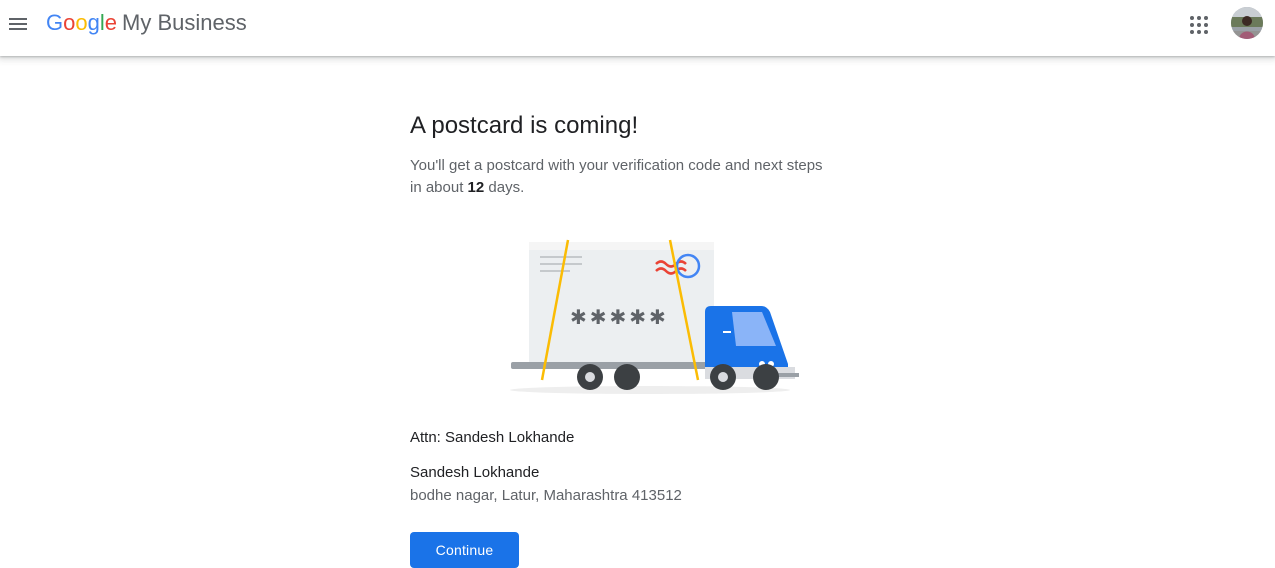 This screenshot has width=1275, height=568. I want to click on avatar-image-icon, so click(1247, 23).